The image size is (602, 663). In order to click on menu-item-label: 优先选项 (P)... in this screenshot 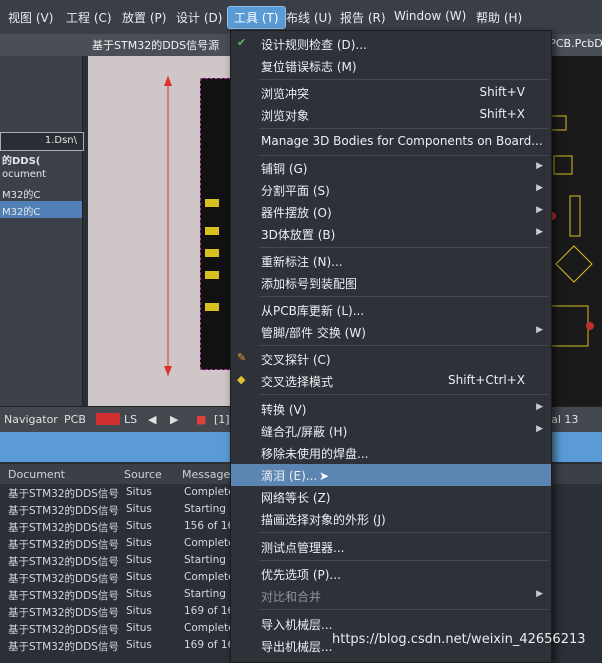, I will do `click(301, 575)`.